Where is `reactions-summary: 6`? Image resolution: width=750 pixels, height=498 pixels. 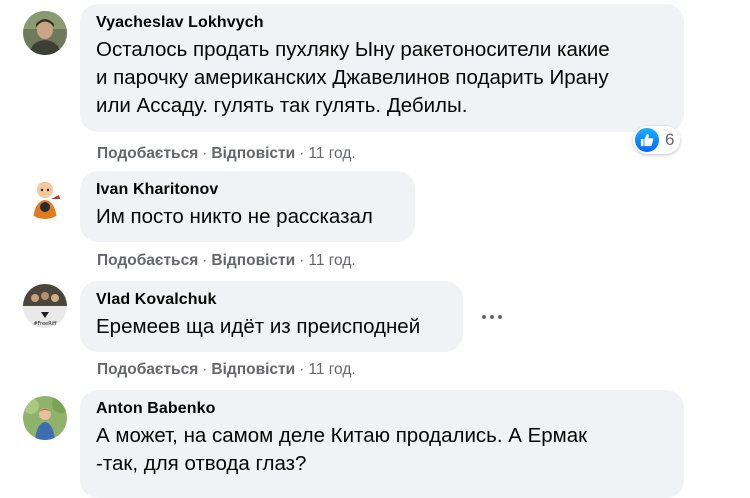
reactions-summary: 6 is located at coordinates (657, 140).